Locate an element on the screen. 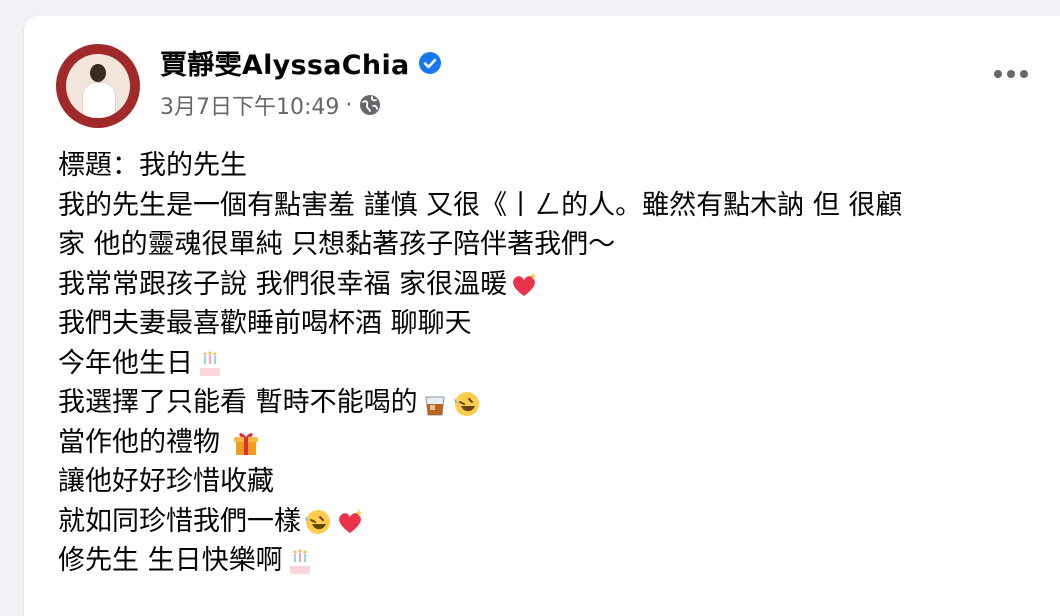  post-line: 我常常跟孩子說 我們很幸福 家很溫暖 is located at coordinates (559, 285).